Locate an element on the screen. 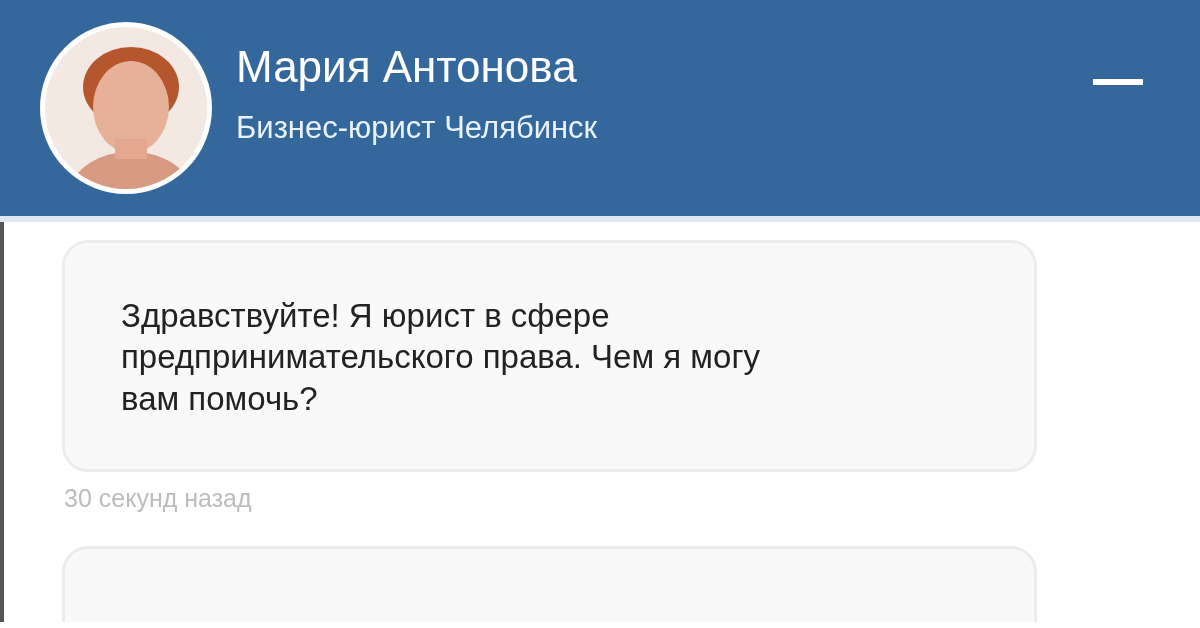 The image size is (1200, 628). message-text: Здравствуйте! Я юрист в сфере предпринимательского права. Чем я могу вам помочь? is located at coordinates (441, 357).